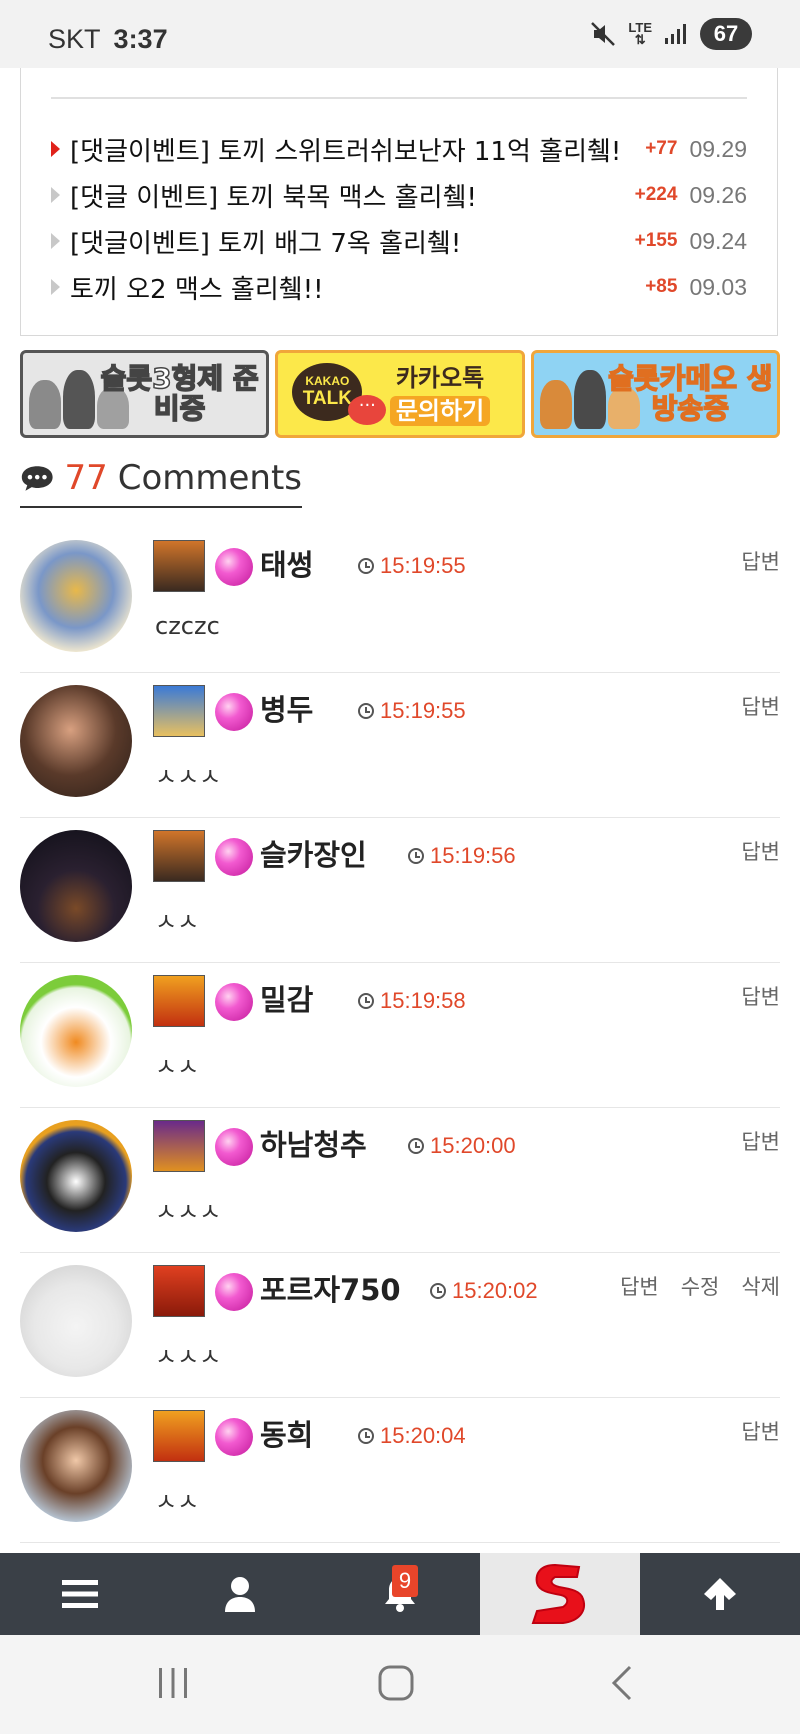  Describe the element at coordinates (286, 563) in the screenshot. I see `comment-author: 태썽` at that location.